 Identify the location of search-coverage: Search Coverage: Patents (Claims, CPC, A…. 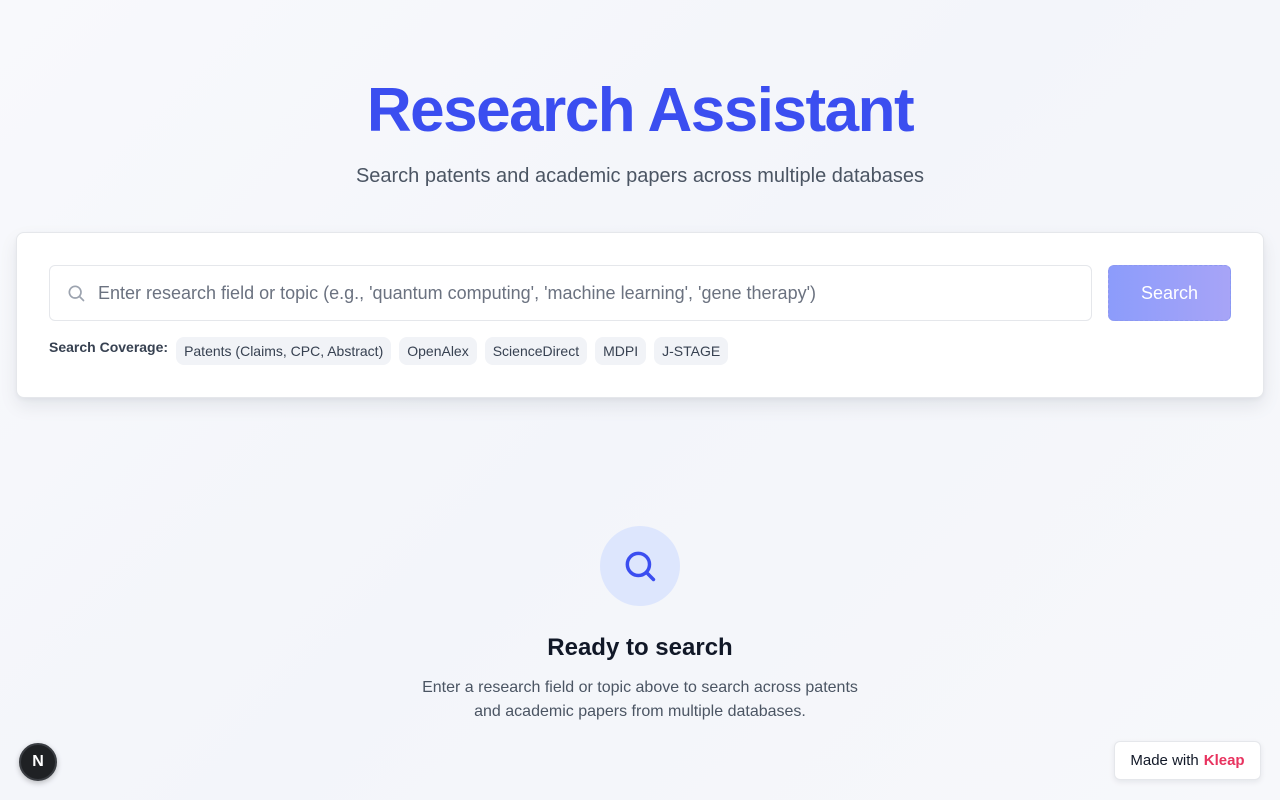
(392, 351).